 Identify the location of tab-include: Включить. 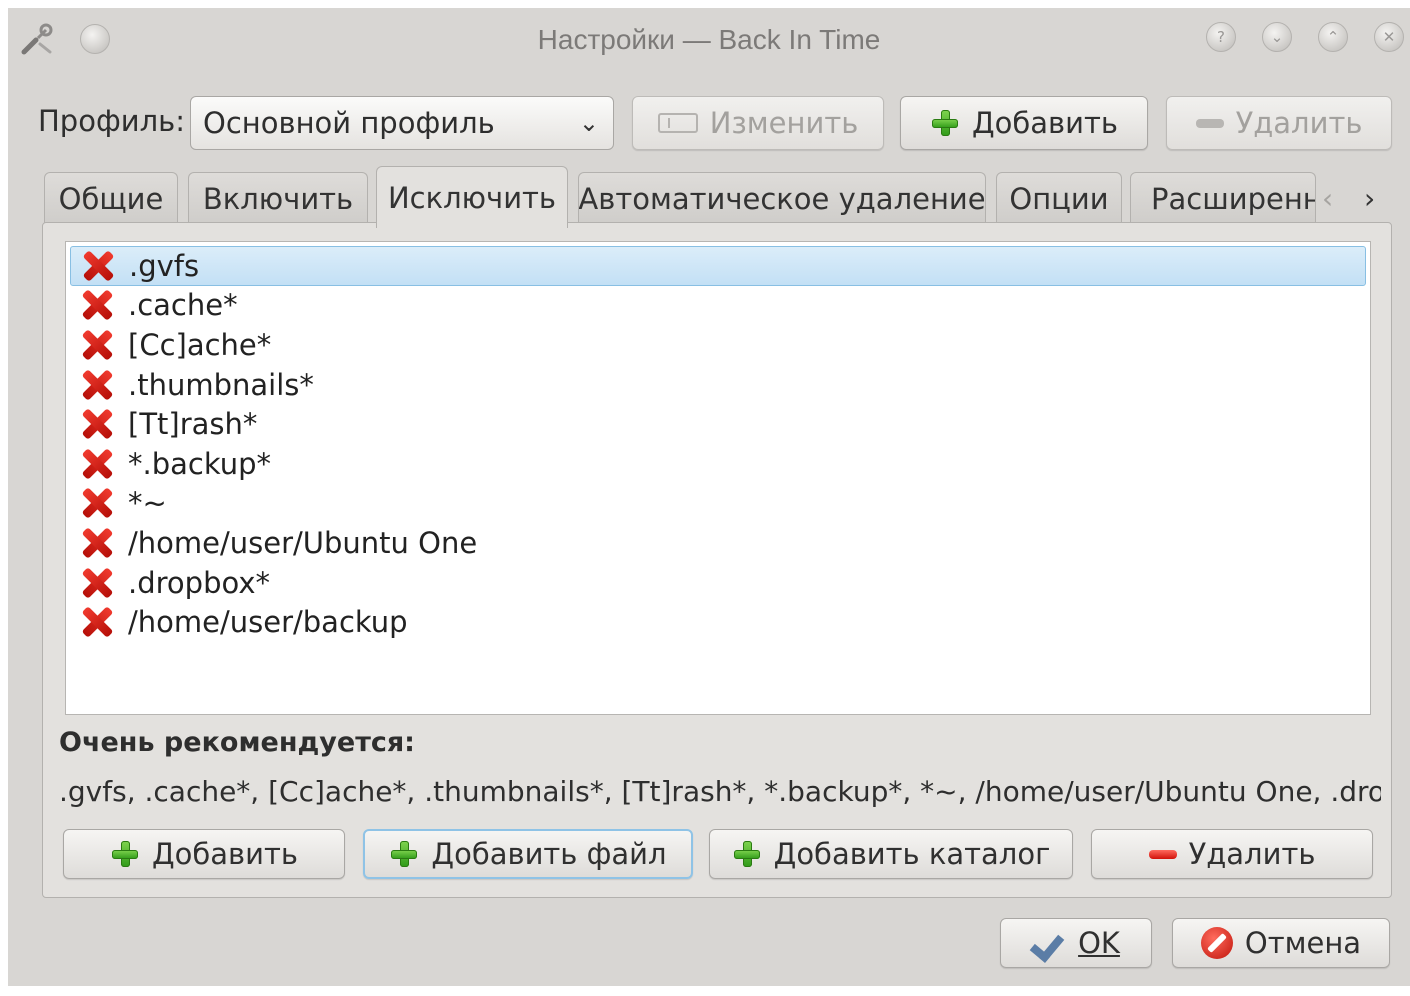
(278, 198).